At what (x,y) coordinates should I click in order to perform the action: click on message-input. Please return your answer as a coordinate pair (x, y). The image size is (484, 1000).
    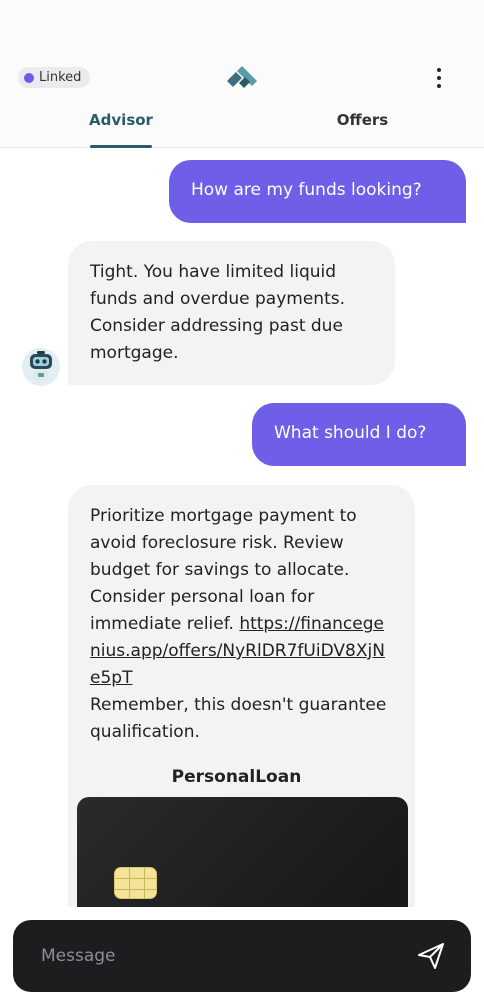
    Looking at the image, I should click on (206, 956).